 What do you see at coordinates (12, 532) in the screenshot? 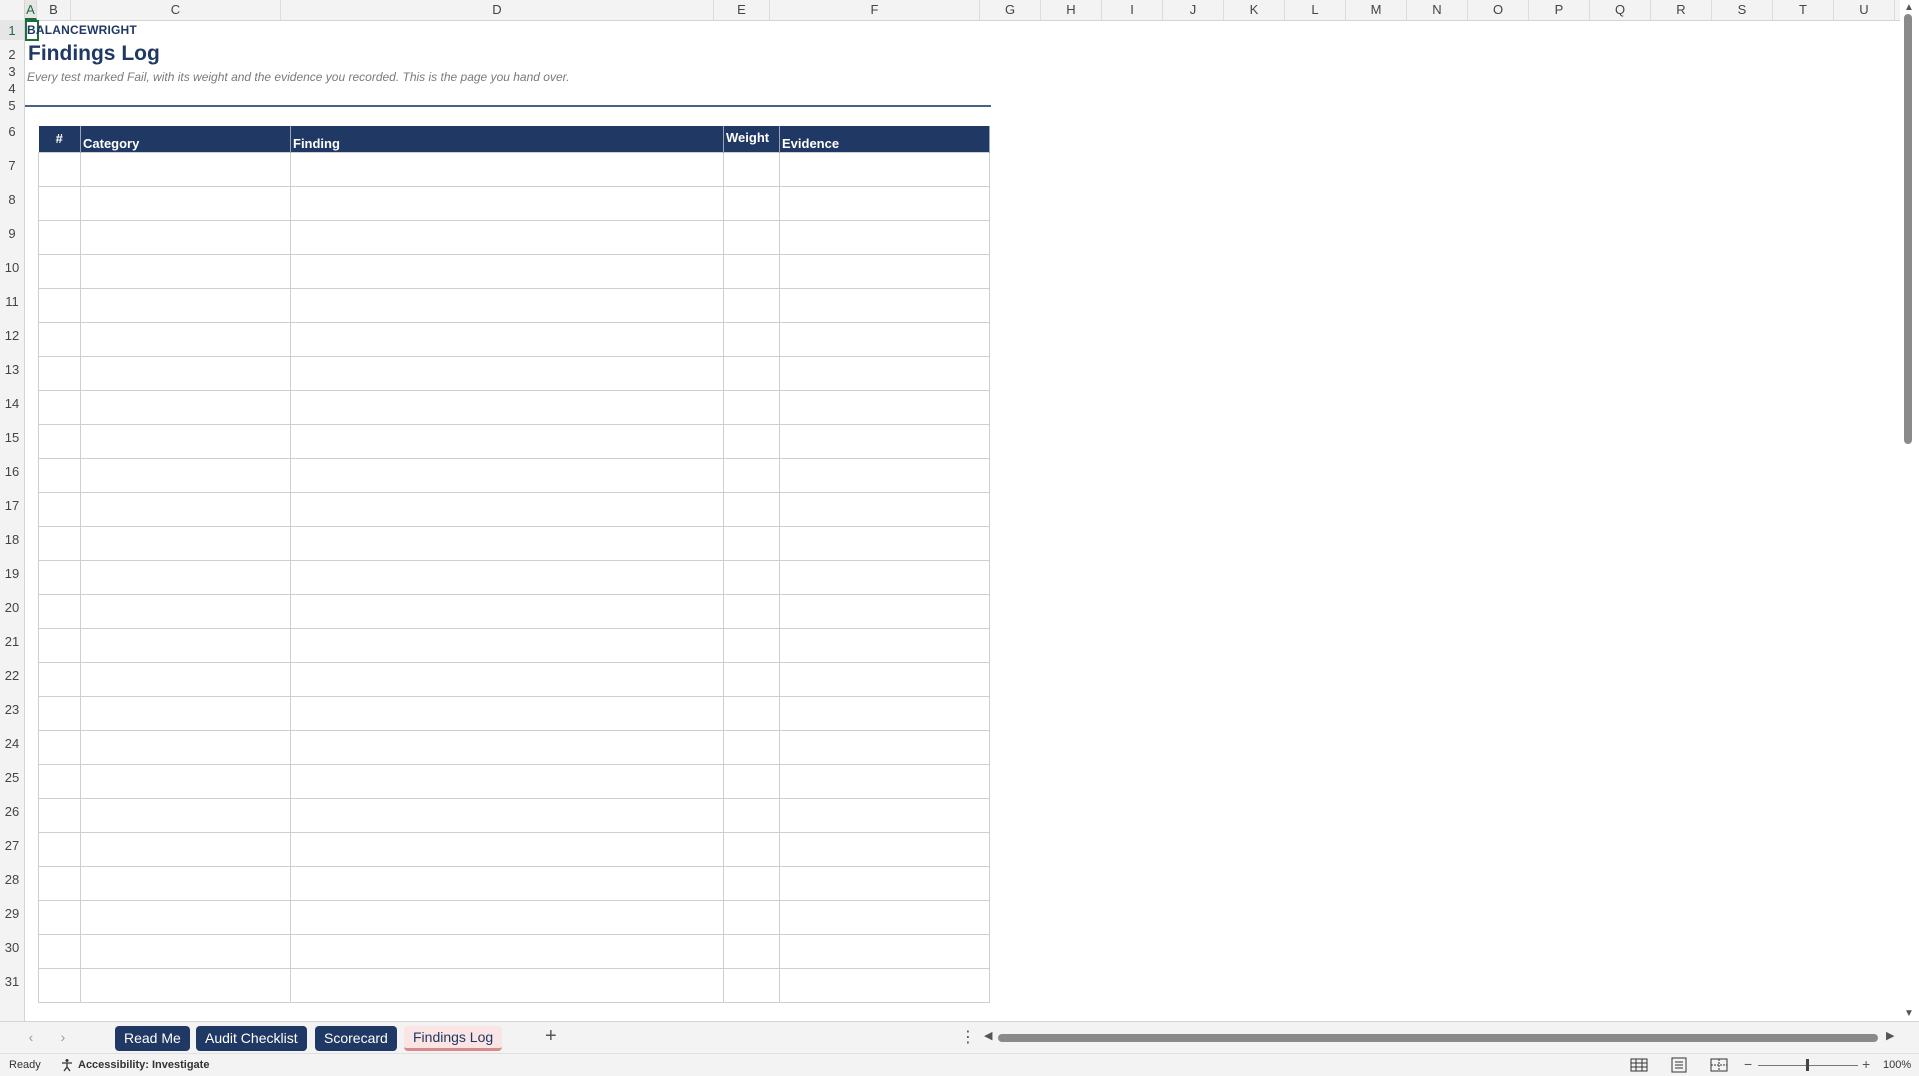
I see `row-header-18: 18` at bounding box center [12, 532].